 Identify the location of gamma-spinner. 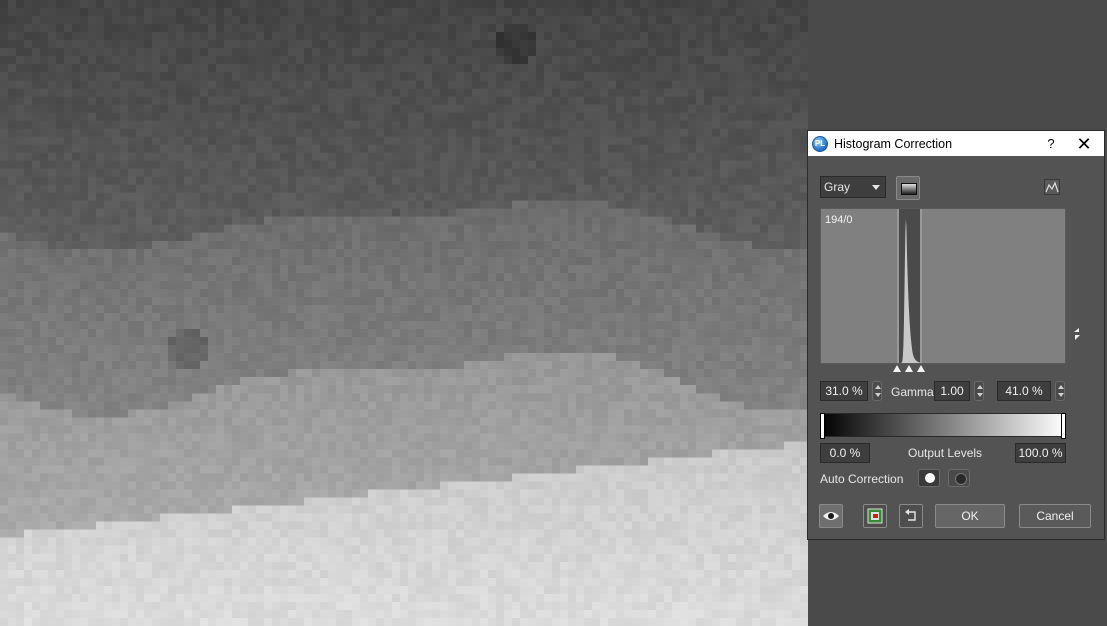
(979, 391).